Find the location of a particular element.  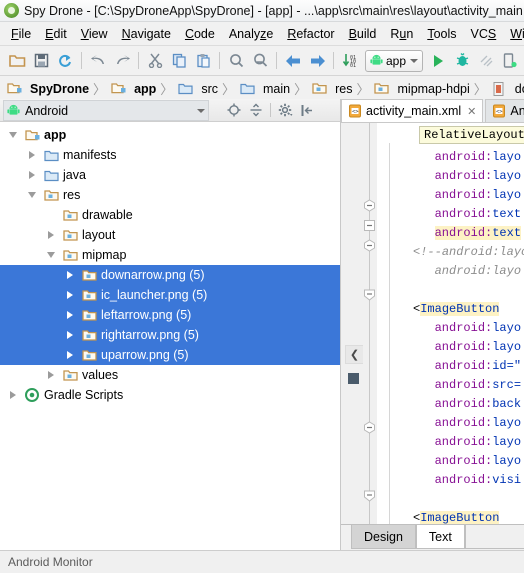

gutter-marker is located at coordinates (353, 378).